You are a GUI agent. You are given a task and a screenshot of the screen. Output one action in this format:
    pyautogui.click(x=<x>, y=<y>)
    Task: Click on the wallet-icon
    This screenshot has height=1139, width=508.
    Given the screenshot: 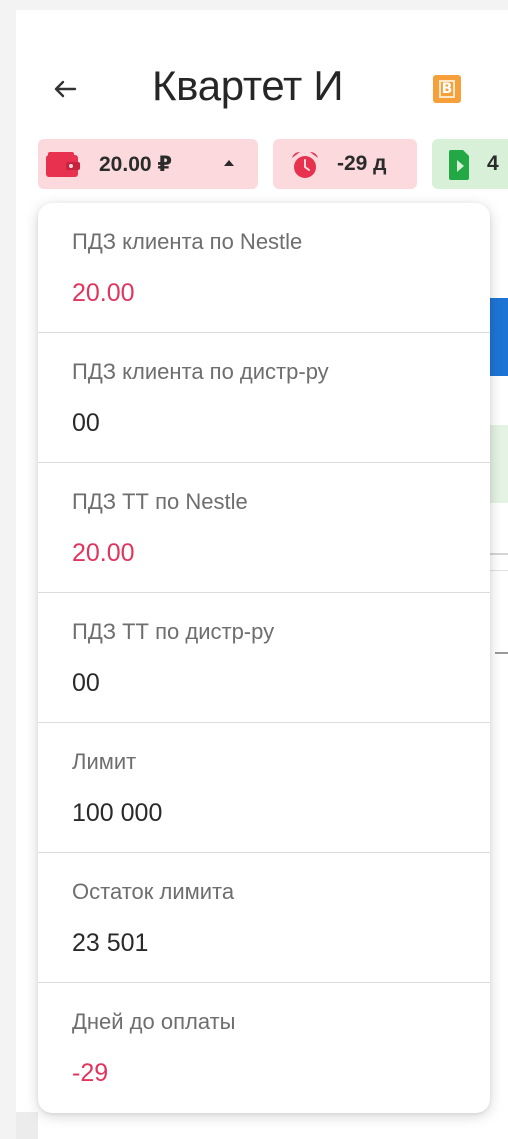 What is the action you would take?
    pyautogui.click(x=63, y=164)
    